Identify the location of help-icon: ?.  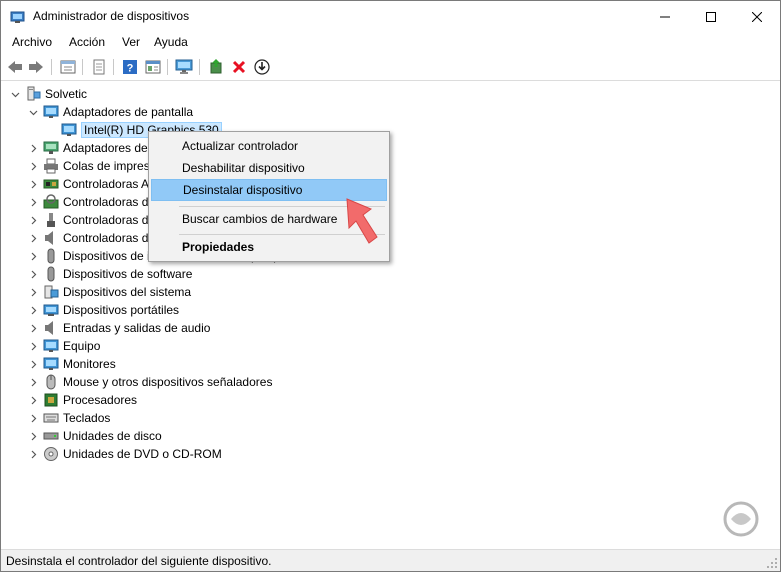
(130, 67).